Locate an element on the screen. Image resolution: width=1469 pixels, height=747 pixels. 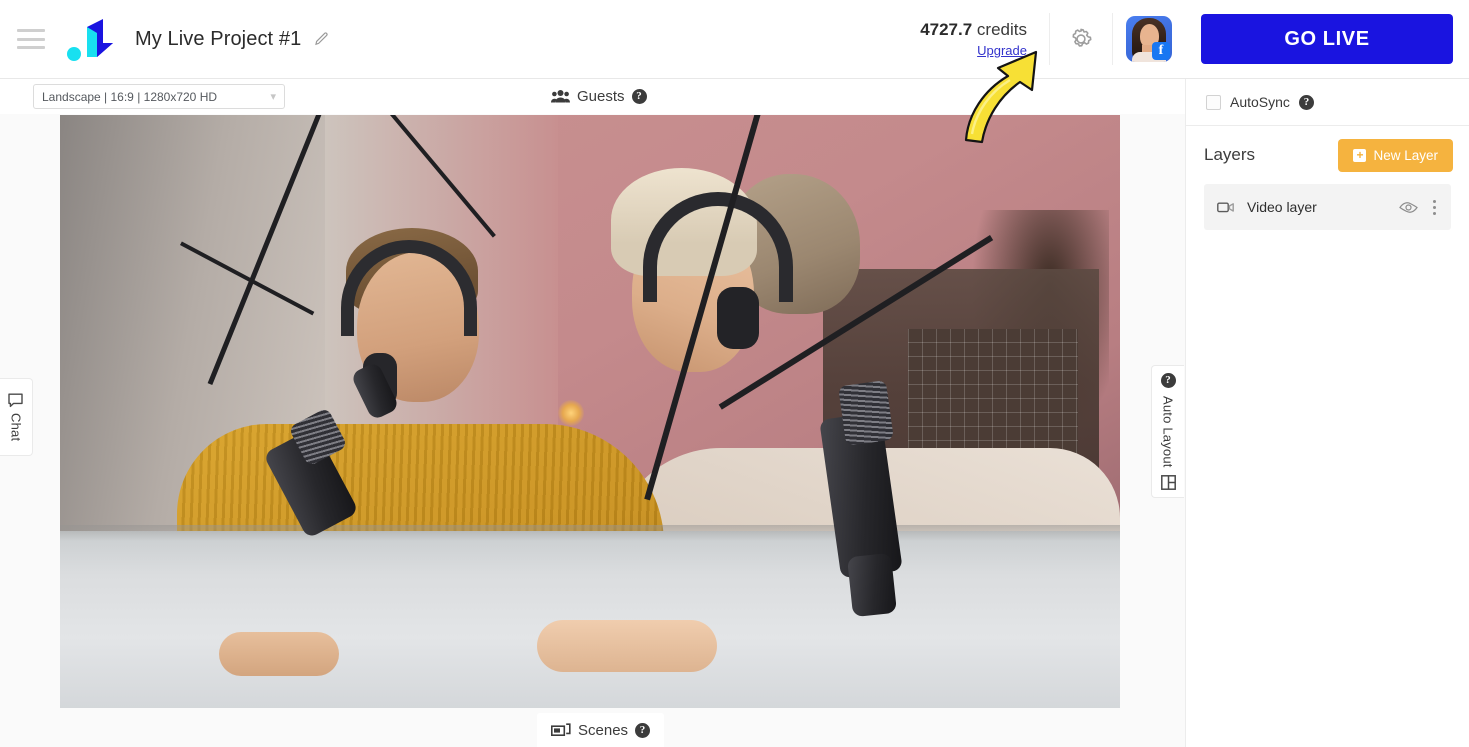
new-layer-label: New Layer is located at coordinates (1405, 155).